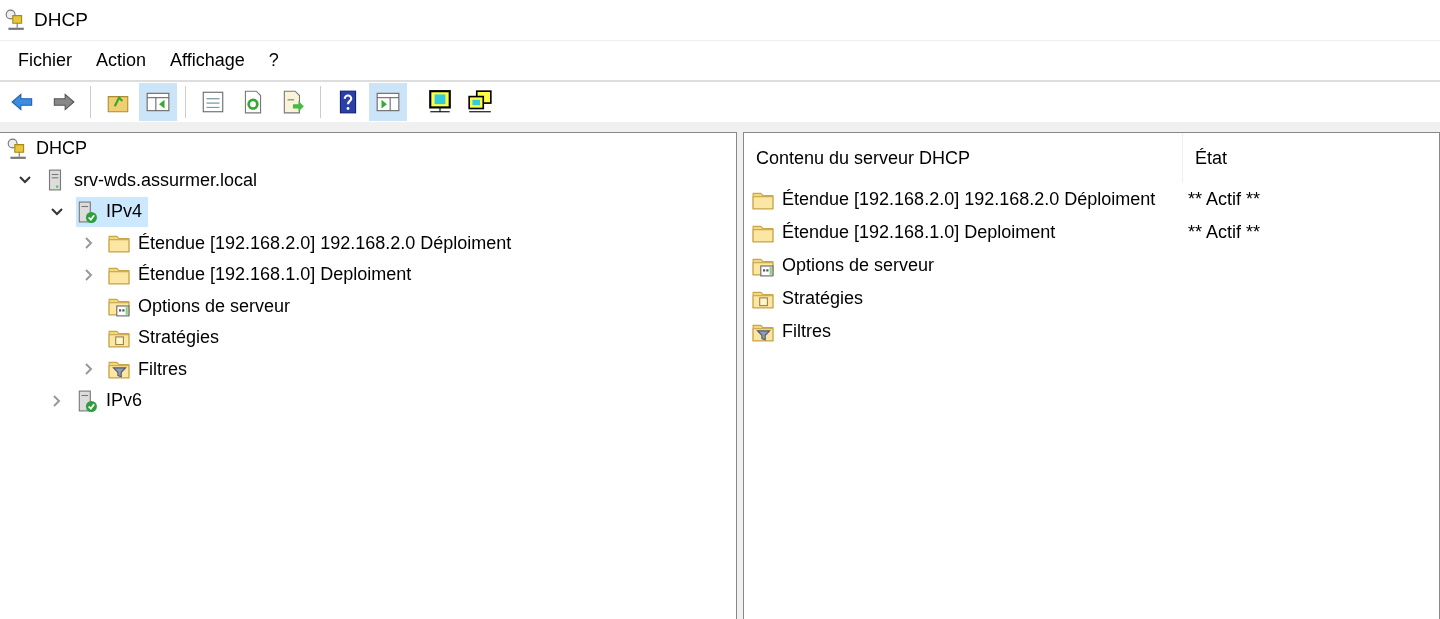  What do you see at coordinates (49, 148) in the screenshot?
I see `tree-item: DHCP` at bounding box center [49, 148].